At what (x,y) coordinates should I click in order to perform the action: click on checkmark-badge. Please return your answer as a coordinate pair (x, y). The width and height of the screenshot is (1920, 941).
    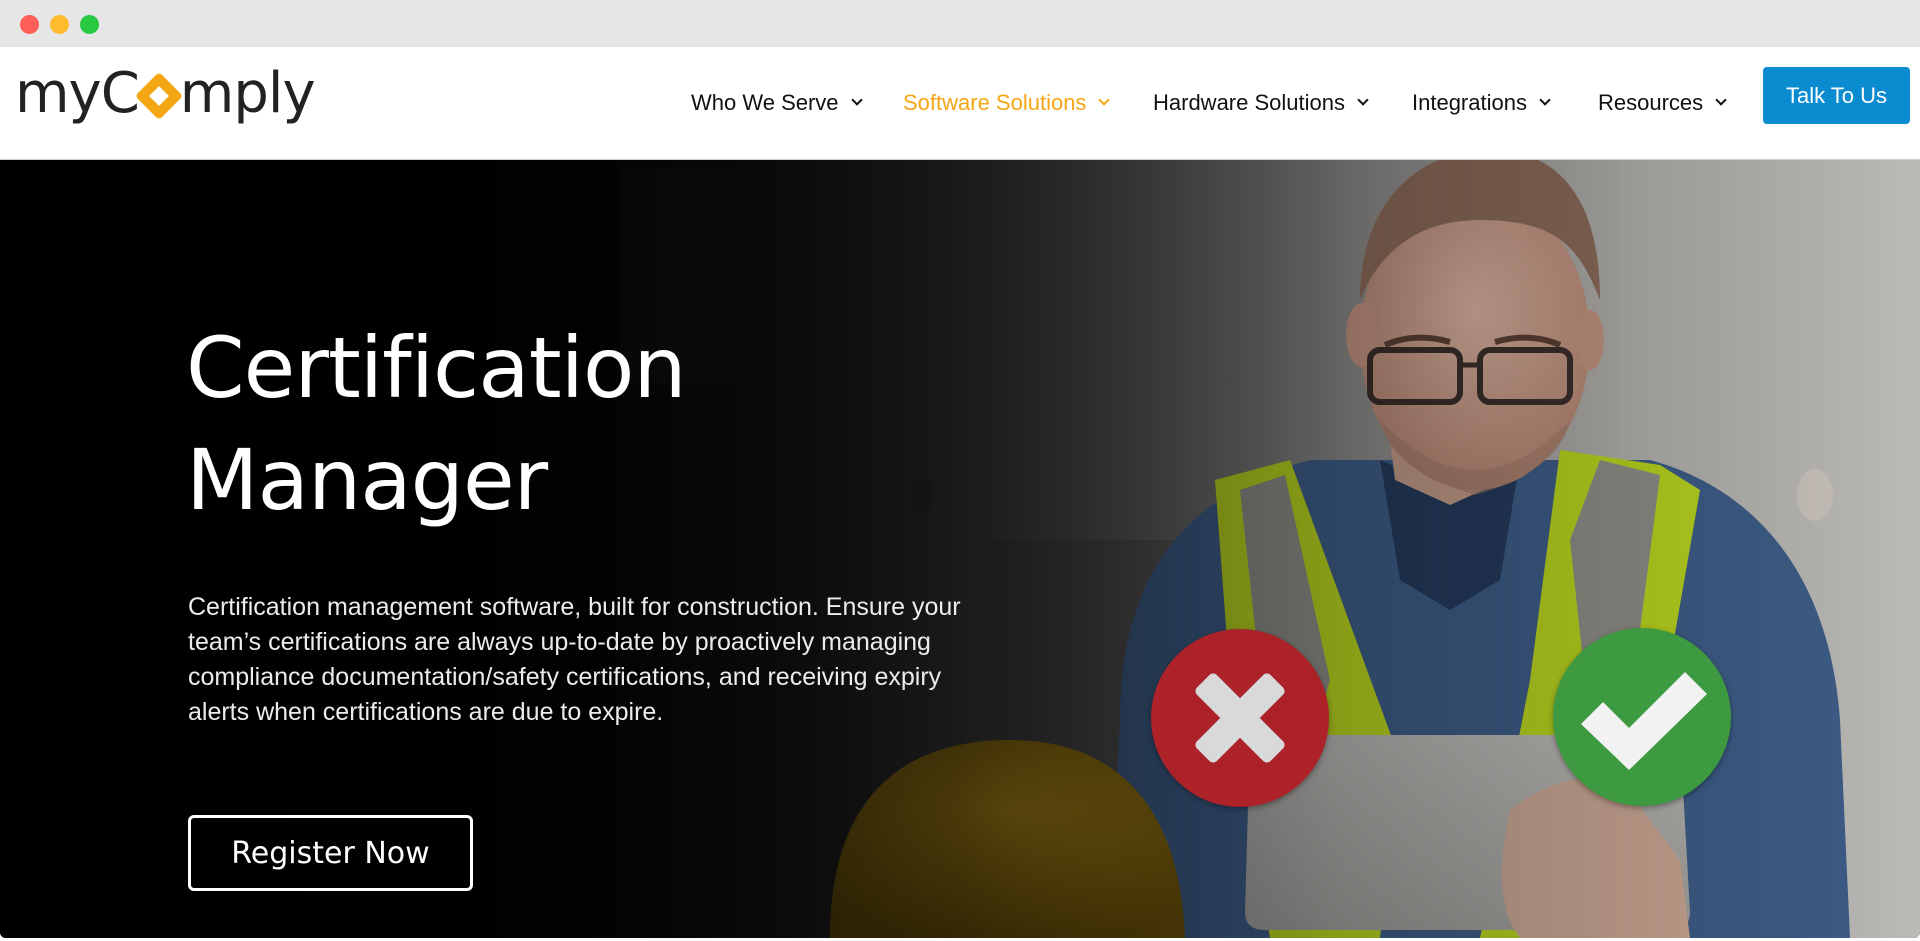
    Looking at the image, I should click on (1642, 717).